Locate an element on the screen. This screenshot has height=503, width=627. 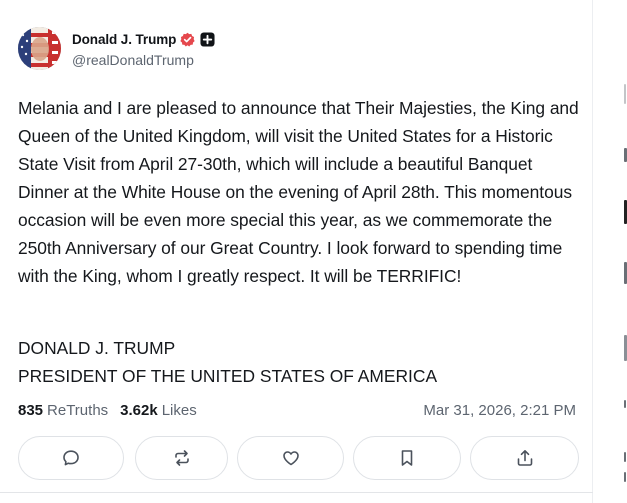
retruths-count: 835 is located at coordinates (30, 410).